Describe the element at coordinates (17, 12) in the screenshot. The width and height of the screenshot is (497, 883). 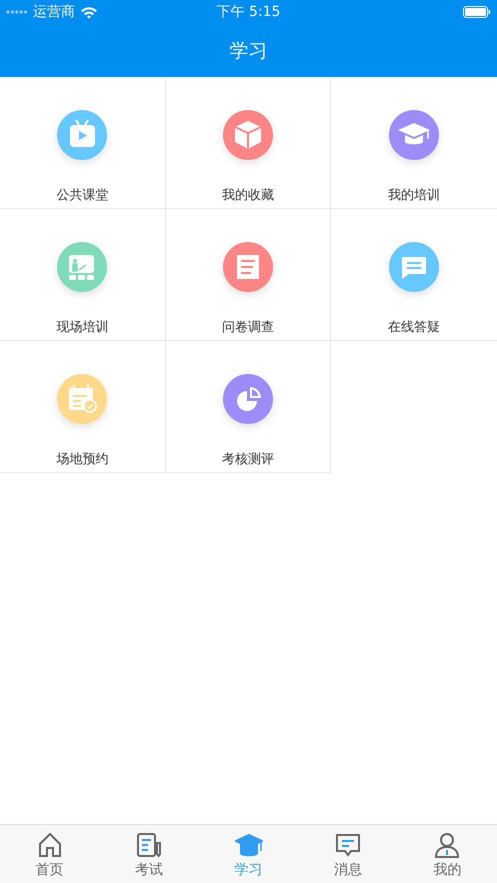
I see `signal-icon` at that location.